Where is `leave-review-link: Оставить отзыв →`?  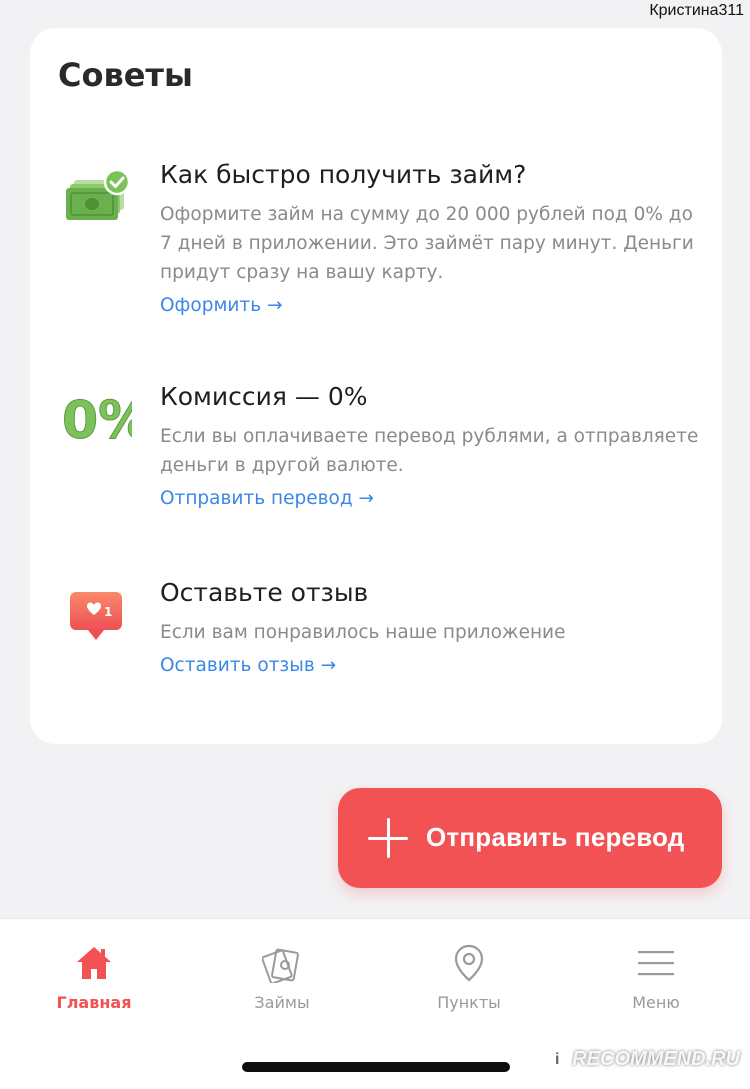
leave-review-link: Оставить отзыв → is located at coordinates (248, 665).